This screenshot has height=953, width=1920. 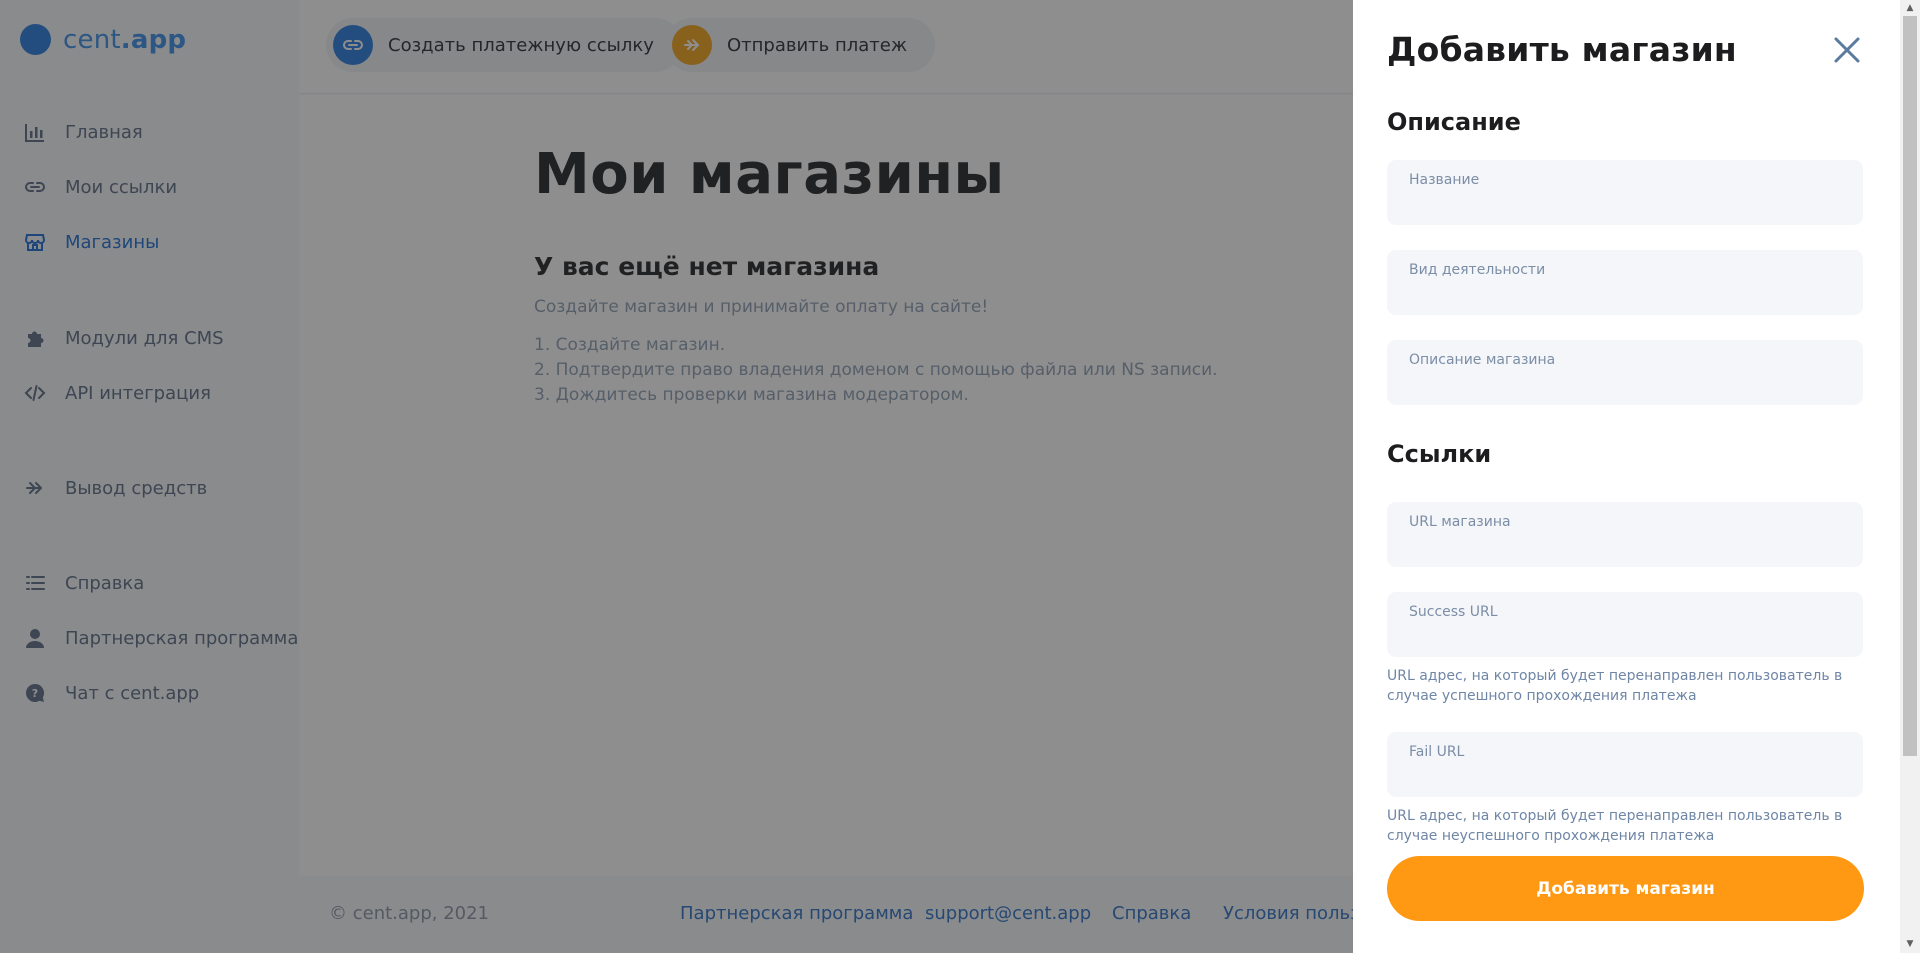 What do you see at coordinates (1624, 385) in the screenshot?
I see `store-description-input` at bounding box center [1624, 385].